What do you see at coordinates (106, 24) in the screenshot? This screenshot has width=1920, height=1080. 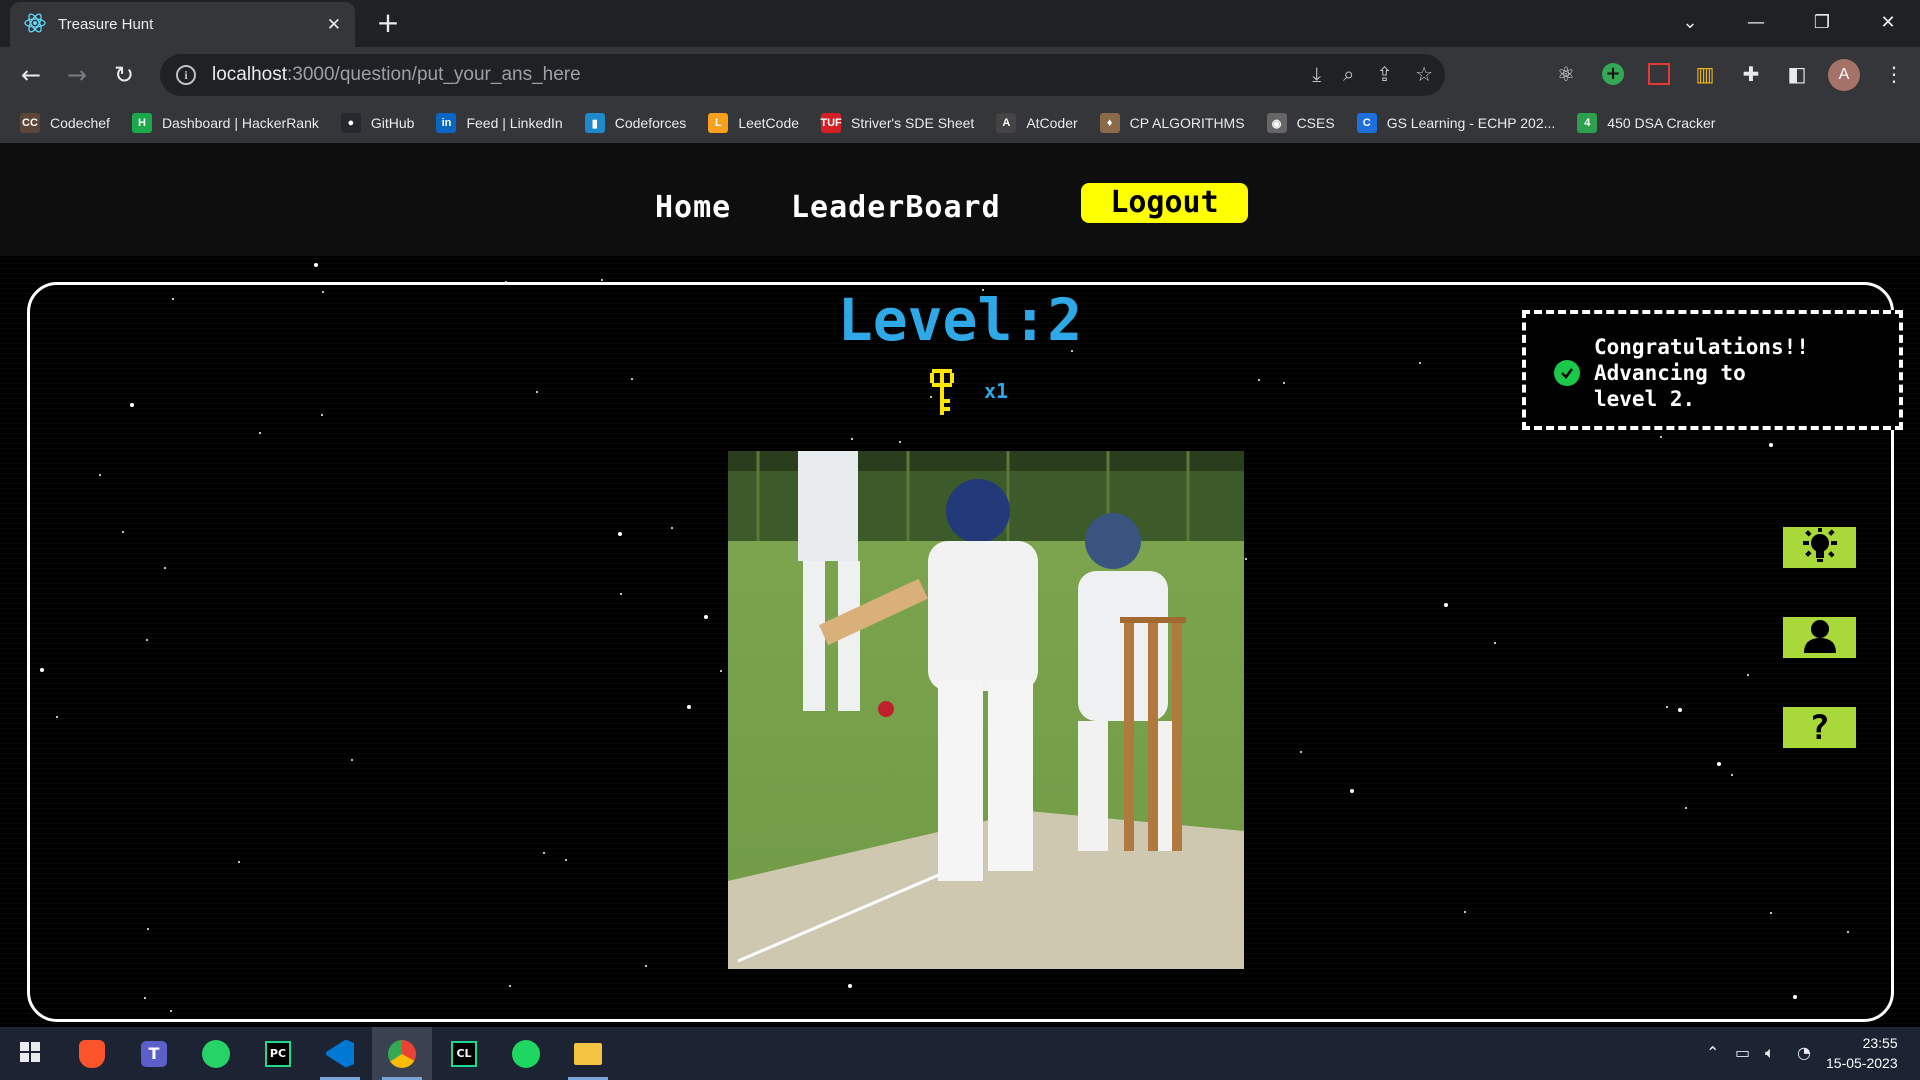 I see `tab-title: Treasure Hunt` at bounding box center [106, 24].